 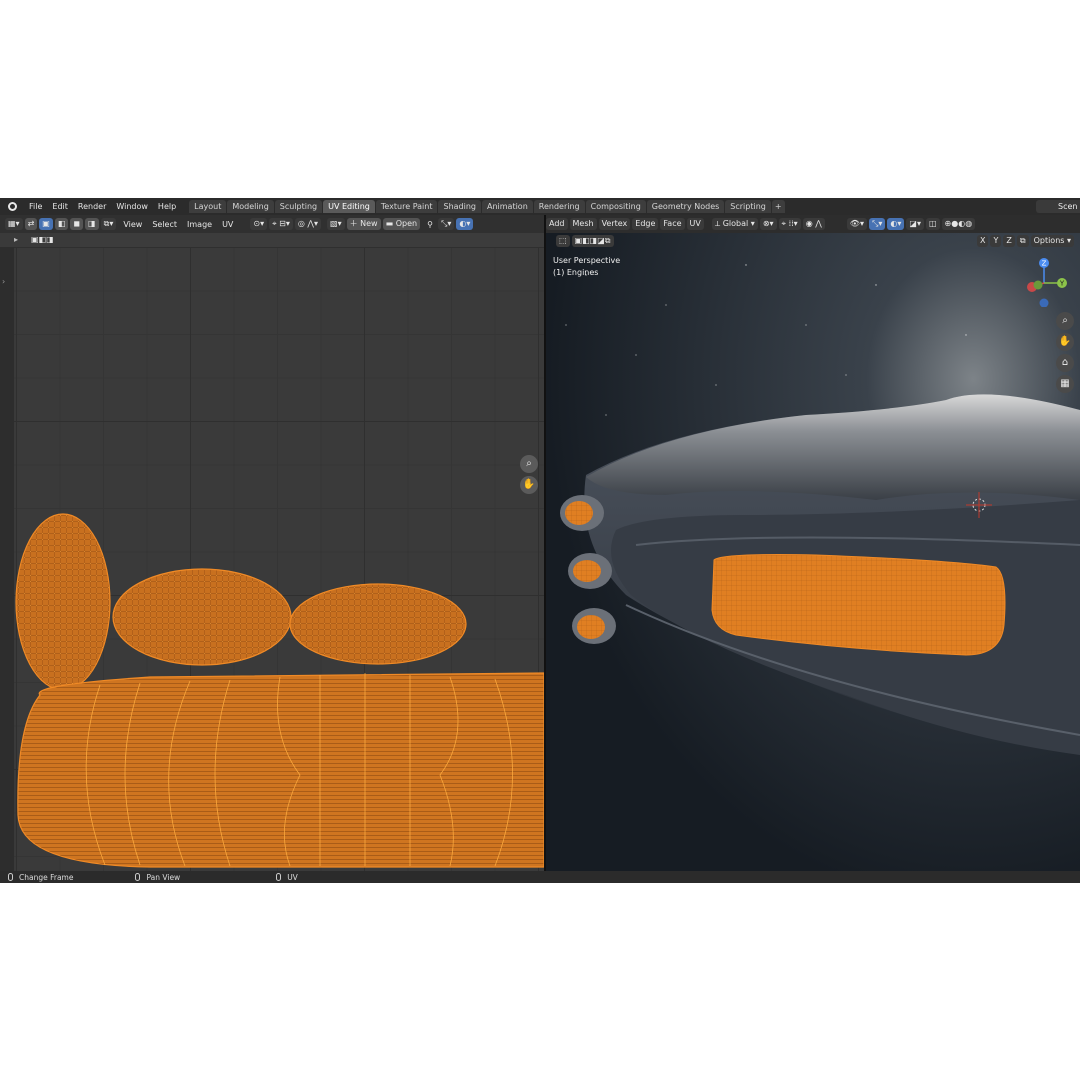 I want to click on status-change-frame-label: Change Frame, so click(x=46, y=877).